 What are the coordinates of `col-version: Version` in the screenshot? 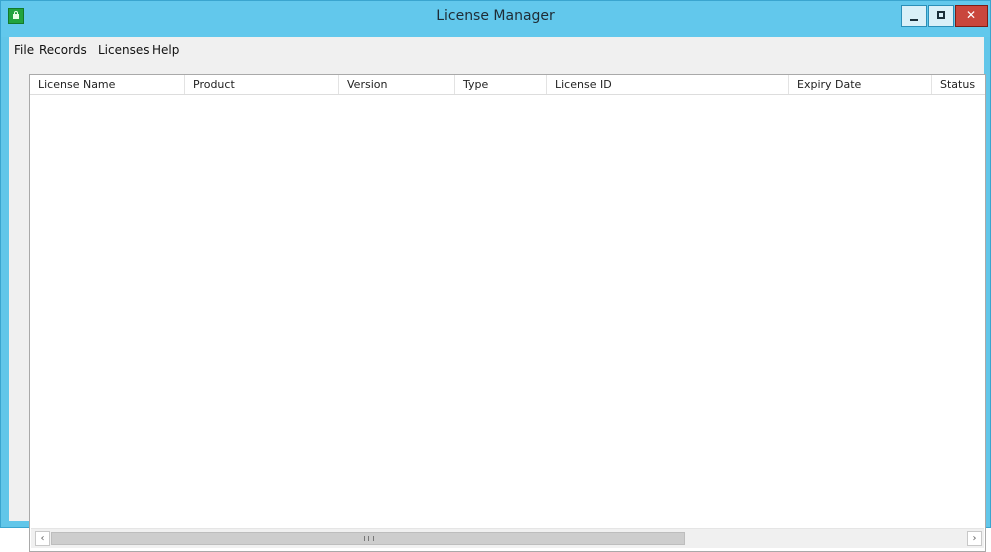 It's located at (397, 84).